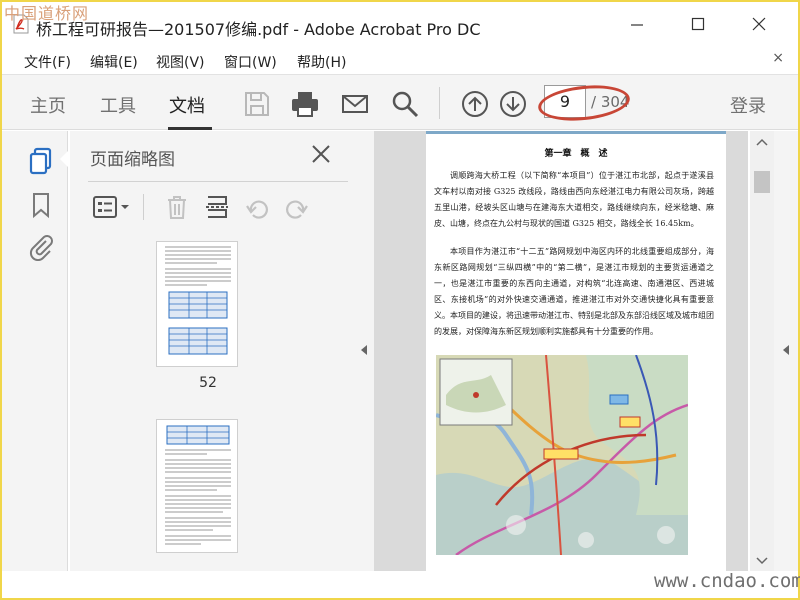 The width and height of the screenshot is (800, 600). Describe the element at coordinates (762, 143) in the screenshot. I see `doc-scroll-up-icon` at that location.